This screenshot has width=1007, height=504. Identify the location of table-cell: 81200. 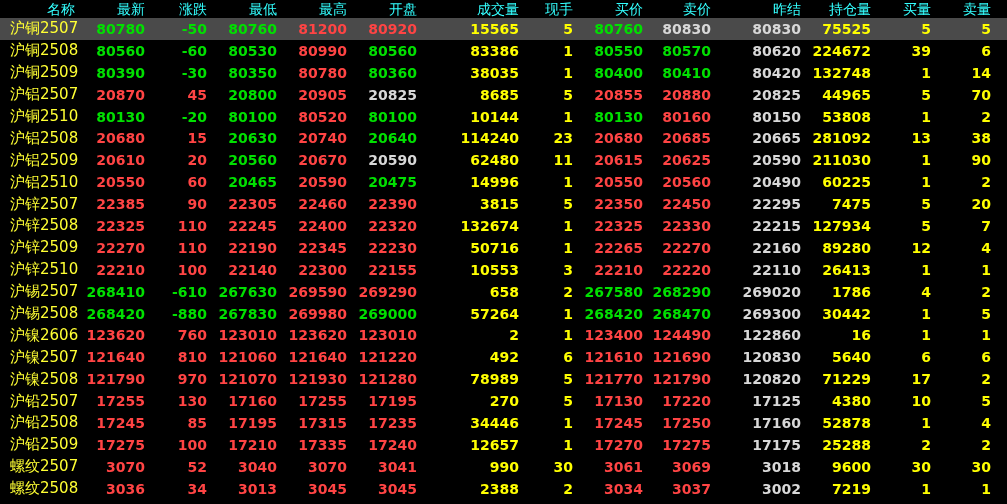
(322, 28).